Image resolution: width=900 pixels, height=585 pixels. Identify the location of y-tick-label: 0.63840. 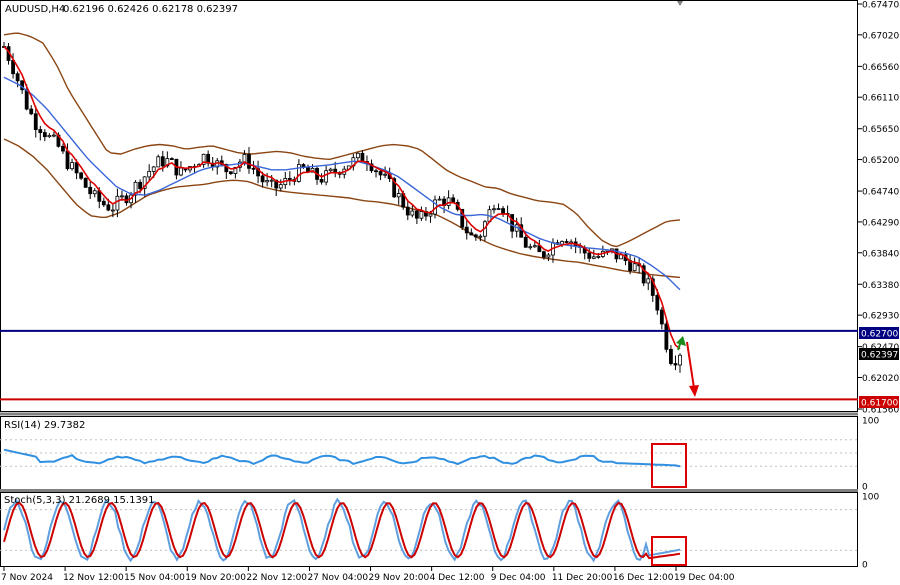
(880, 254).